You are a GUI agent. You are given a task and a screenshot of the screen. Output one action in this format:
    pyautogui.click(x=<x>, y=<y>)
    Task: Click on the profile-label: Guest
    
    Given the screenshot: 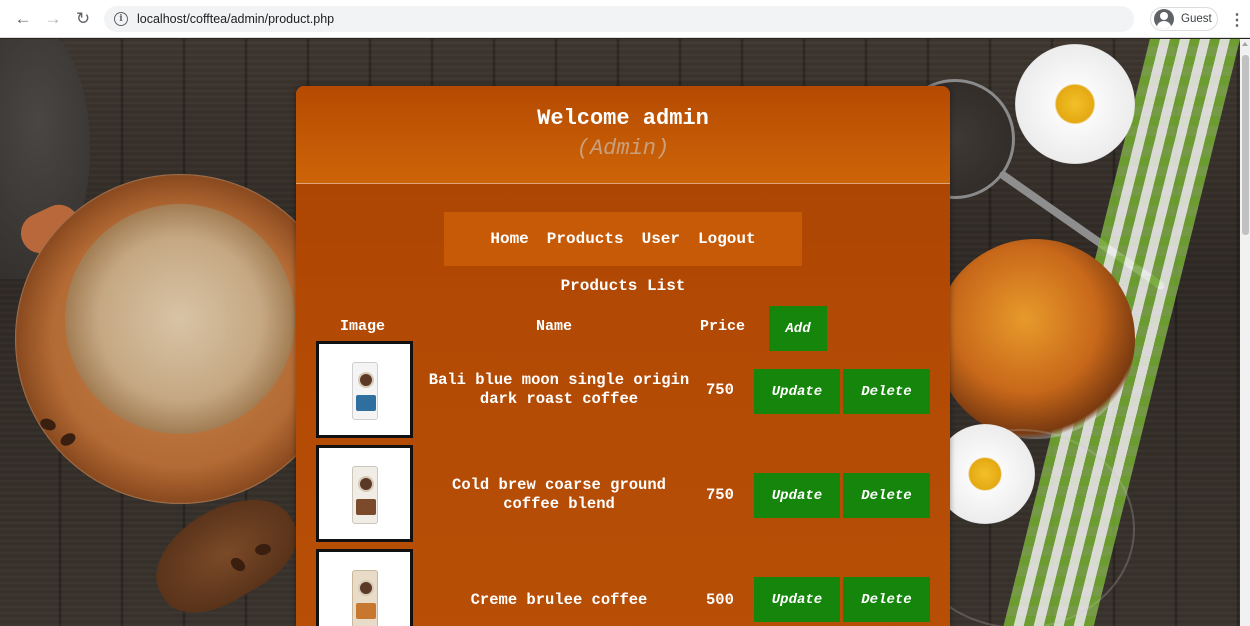 What is the action you would take?
    pyautogui.click(x=1196, y=19)
    